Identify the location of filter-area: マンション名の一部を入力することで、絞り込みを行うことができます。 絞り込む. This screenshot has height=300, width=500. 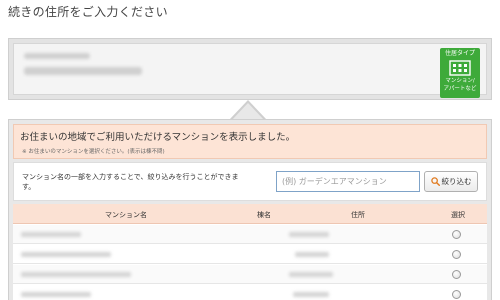
(250, 181).